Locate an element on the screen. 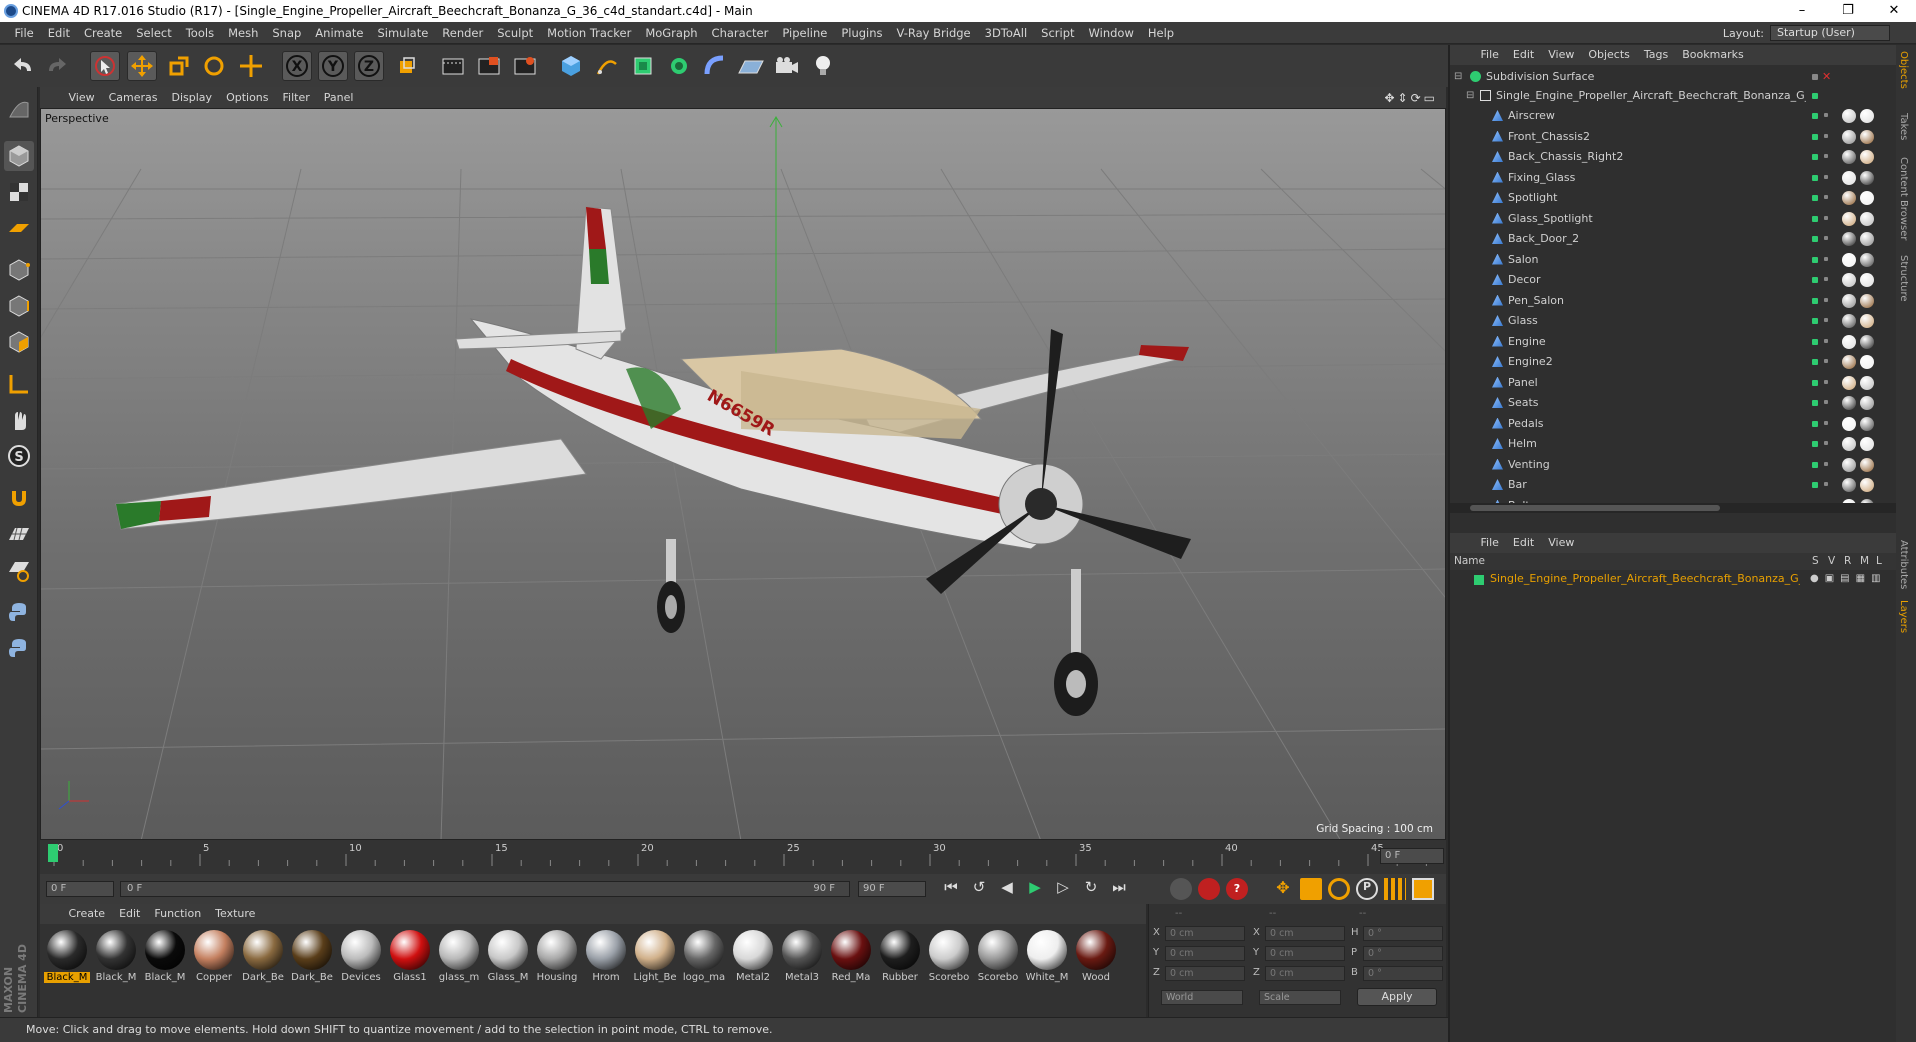 This screenshot has height=1042, width=1916. collapse-icon: ⊟ is located at coordinates (1458, 77).